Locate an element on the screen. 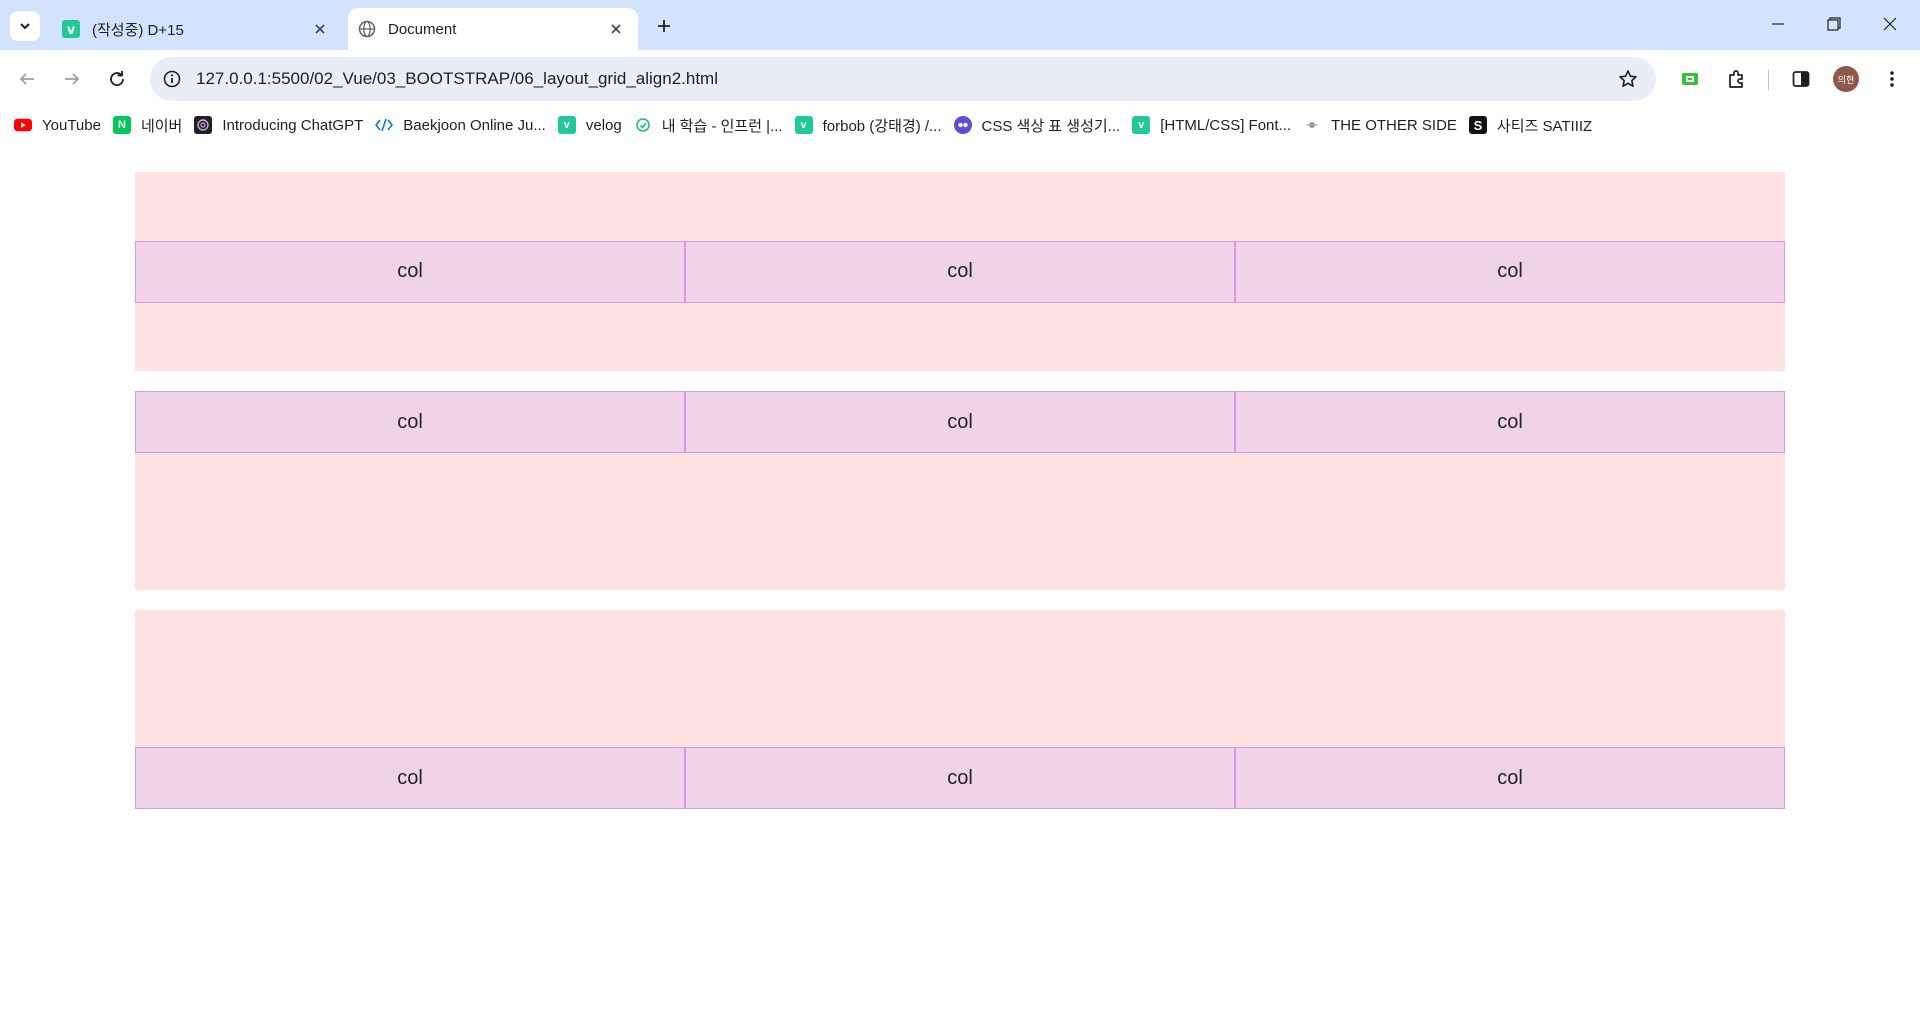 This screenshot has width=1920, height=1030. naver-icon: N is located at coordinates (121, 125).